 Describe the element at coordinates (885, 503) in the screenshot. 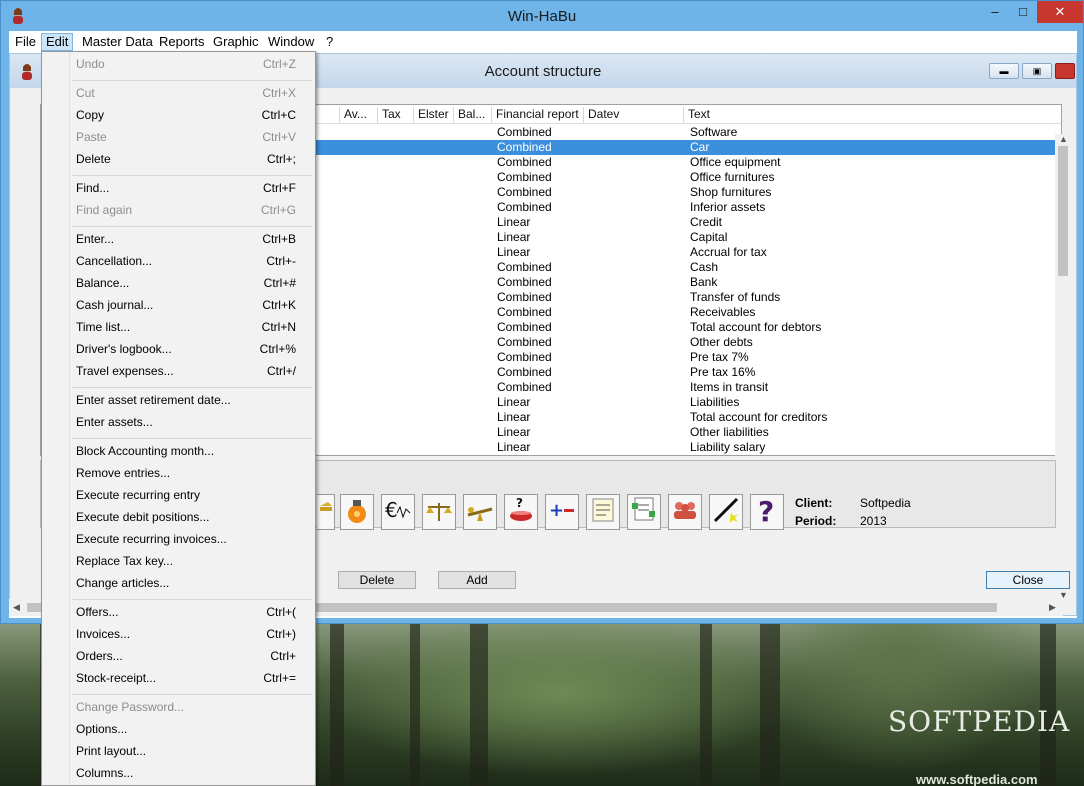

I see `client-value: Softpedia` at that location.